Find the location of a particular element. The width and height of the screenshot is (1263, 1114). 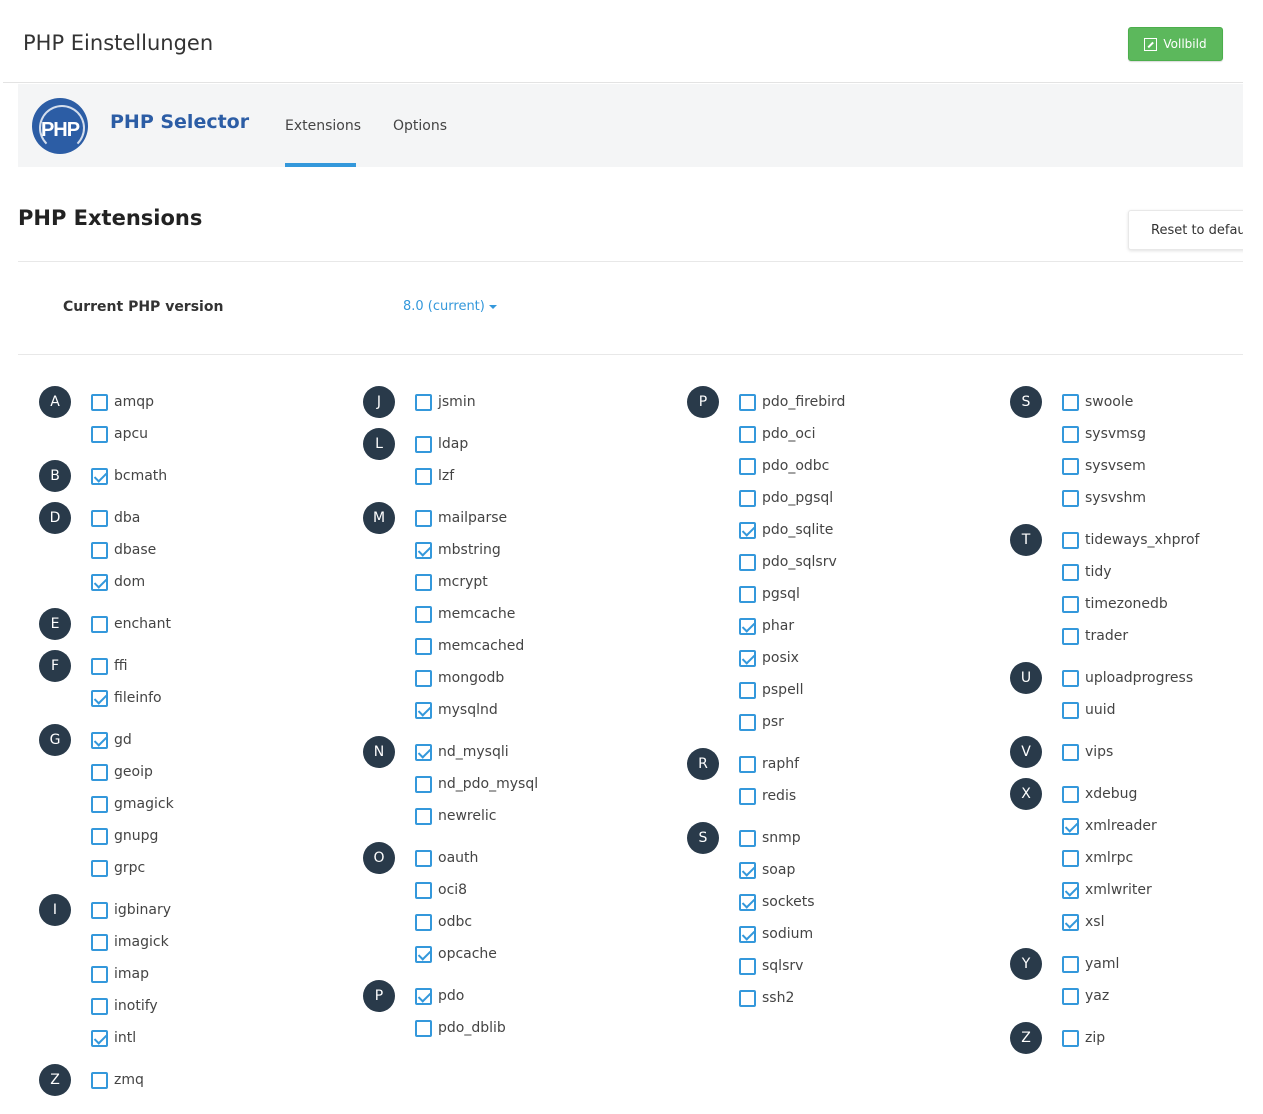

tab-extensions: Extensions is located at coordinates (323, 125).